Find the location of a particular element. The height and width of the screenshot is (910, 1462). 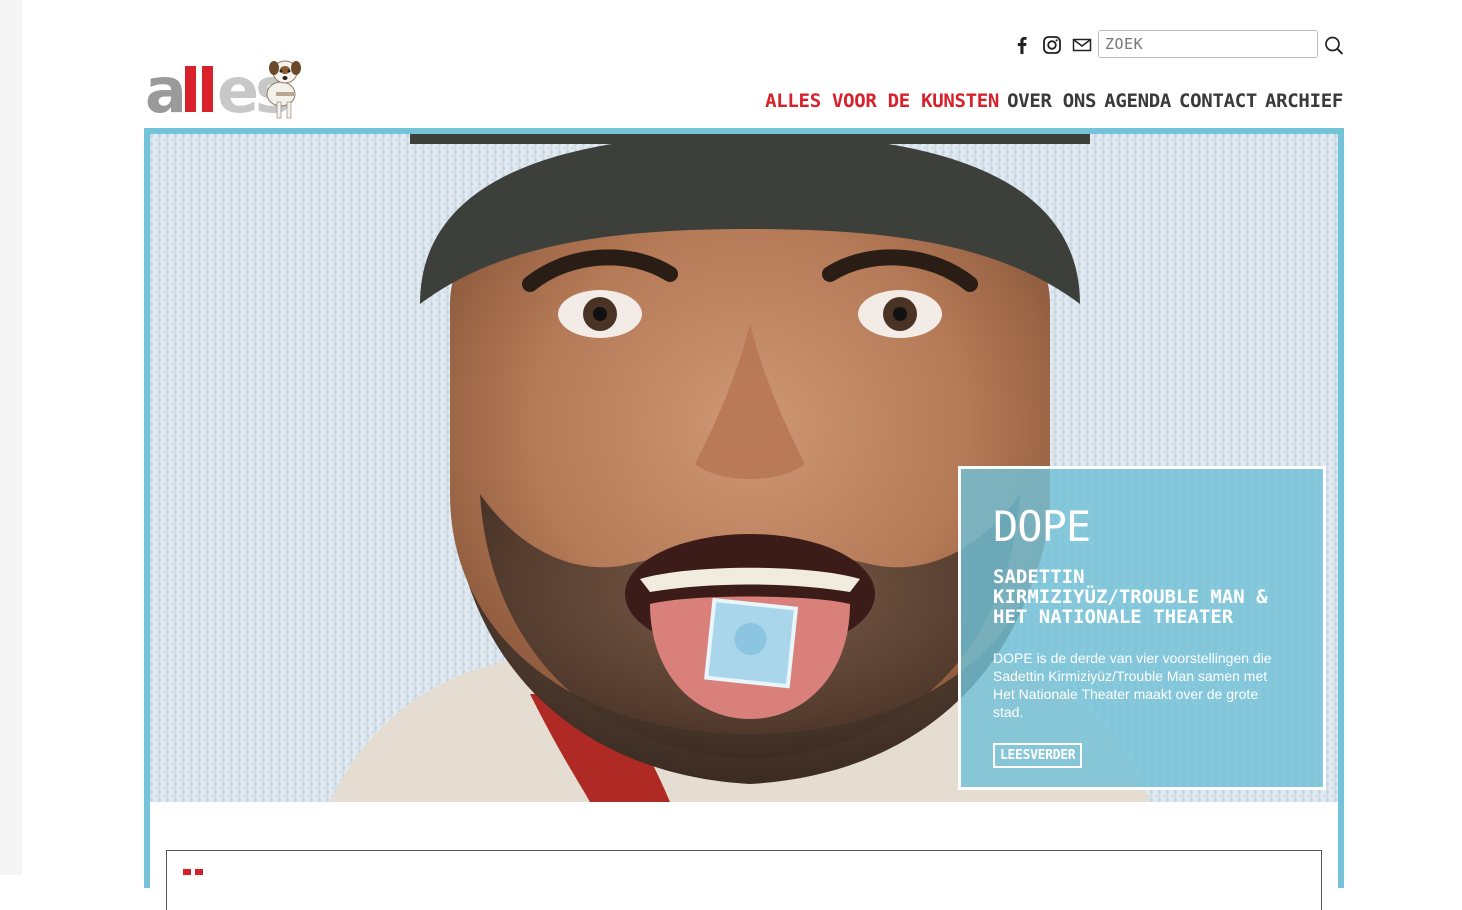

search-input is located at coordinates (1208, 44).